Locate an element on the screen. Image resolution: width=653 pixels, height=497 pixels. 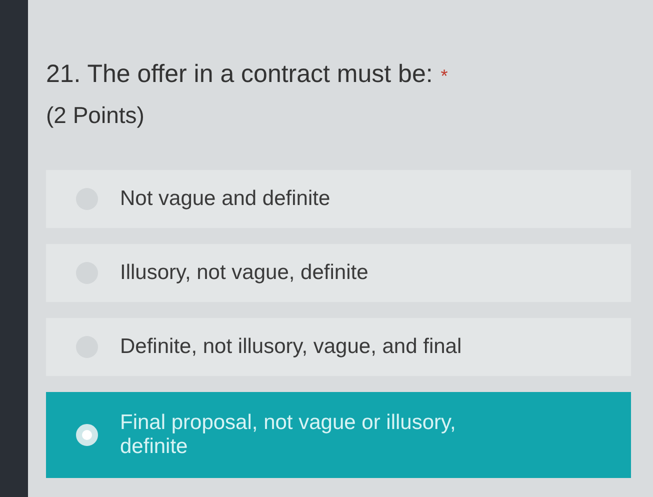
option-label: Illusory, not vague, definite is located at coordinates (244, 273).